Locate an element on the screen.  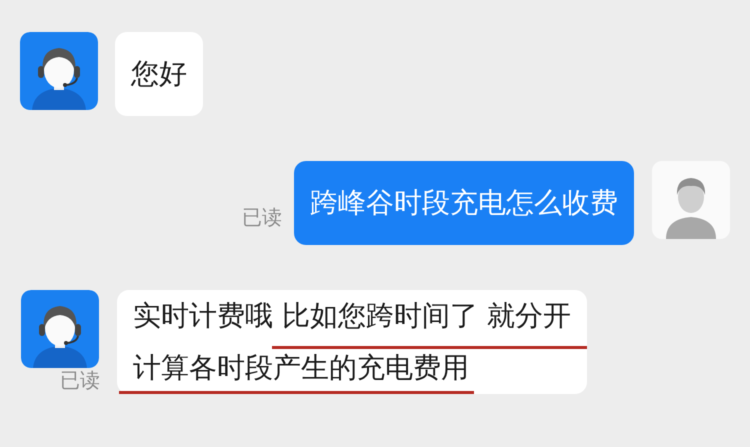
message-text: 计算各时段产生的充电费用 is located at coordinates (301, 368).